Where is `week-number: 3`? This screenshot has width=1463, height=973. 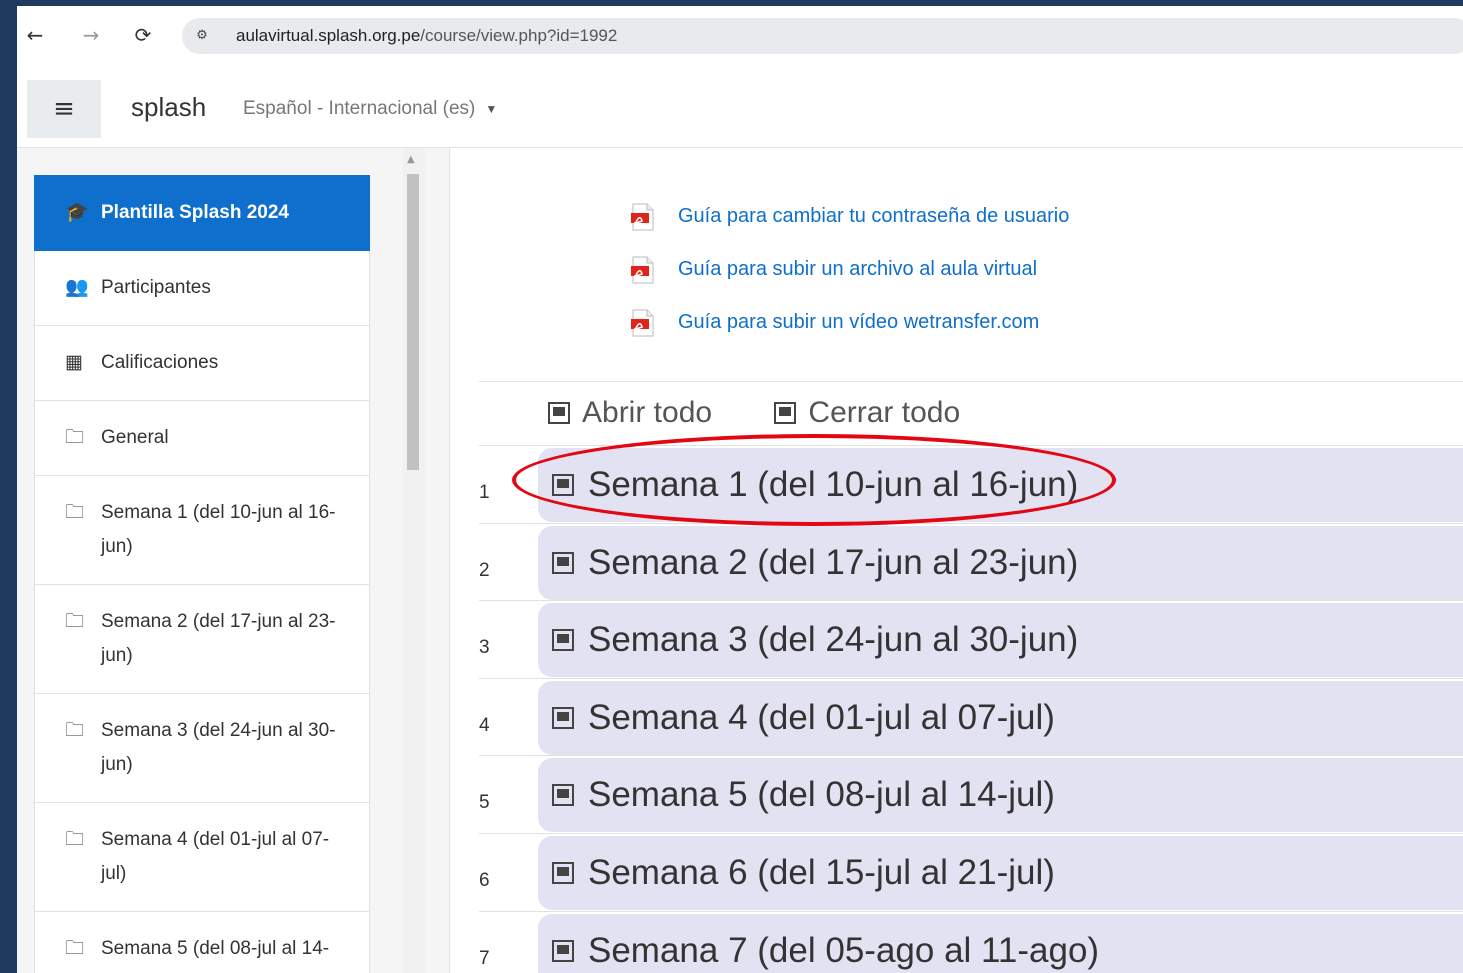
week-number: 3 is located at coordinates (484, 648).